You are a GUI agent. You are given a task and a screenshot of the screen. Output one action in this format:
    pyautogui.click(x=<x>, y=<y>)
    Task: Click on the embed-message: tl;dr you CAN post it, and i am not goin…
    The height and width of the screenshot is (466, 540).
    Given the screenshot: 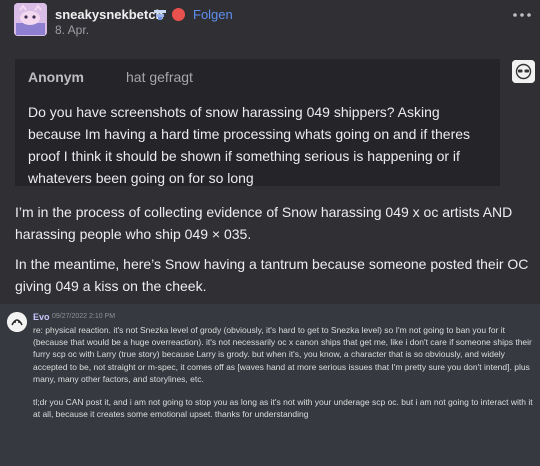 What is the action you would take?
    pyautogui.click(x=283, y=408)
    